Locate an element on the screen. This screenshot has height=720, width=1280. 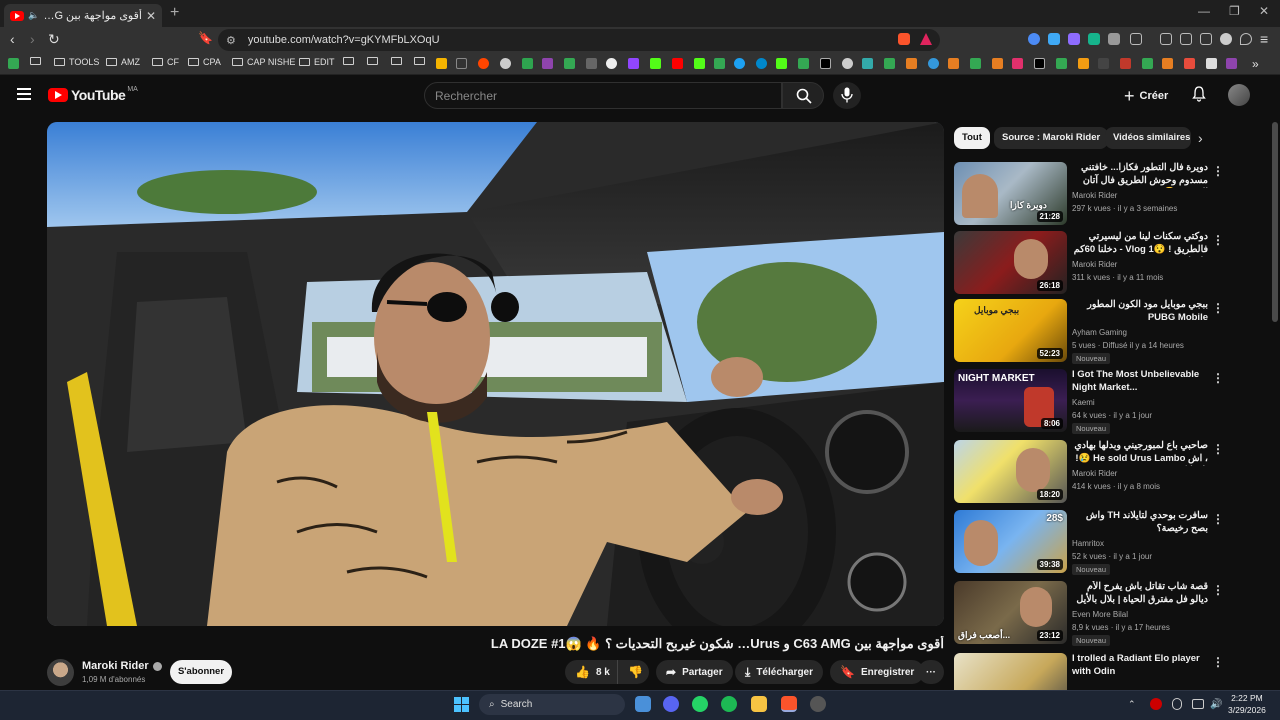
restore-icon: ❐ is located at coordinates (1234, 11).